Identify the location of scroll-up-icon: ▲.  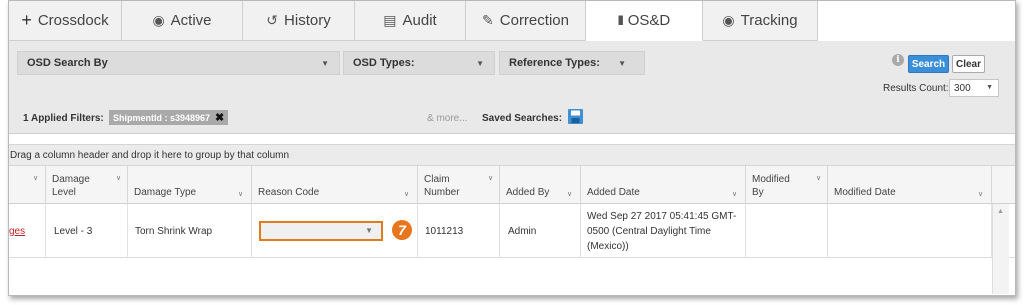
(1000, 211).